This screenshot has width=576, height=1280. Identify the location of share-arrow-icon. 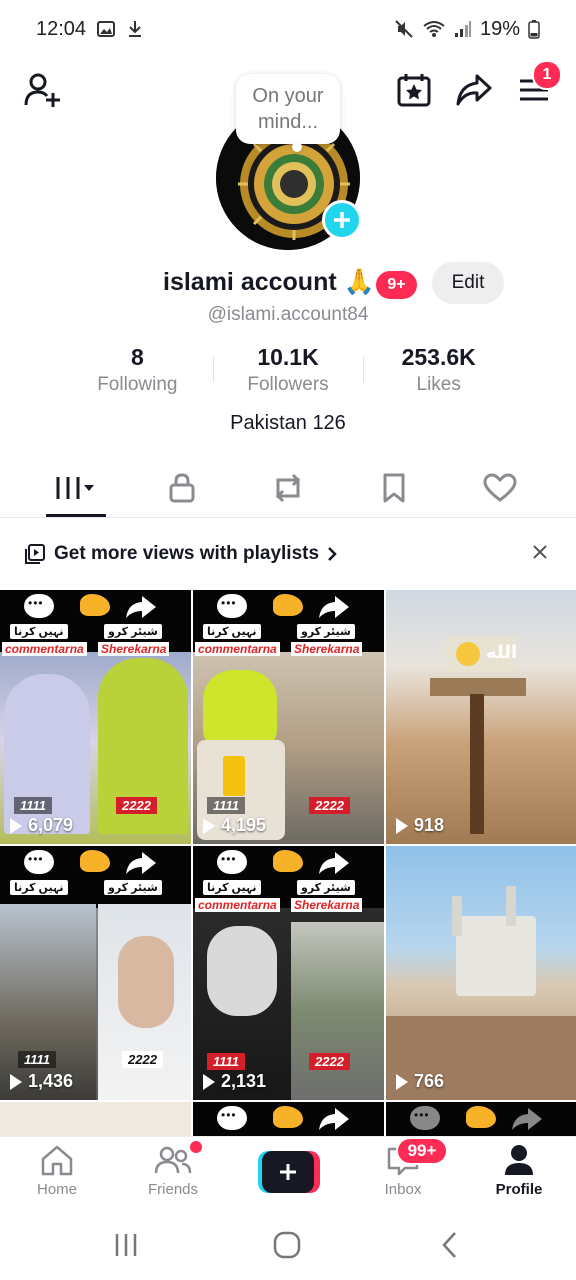
(141, 607).